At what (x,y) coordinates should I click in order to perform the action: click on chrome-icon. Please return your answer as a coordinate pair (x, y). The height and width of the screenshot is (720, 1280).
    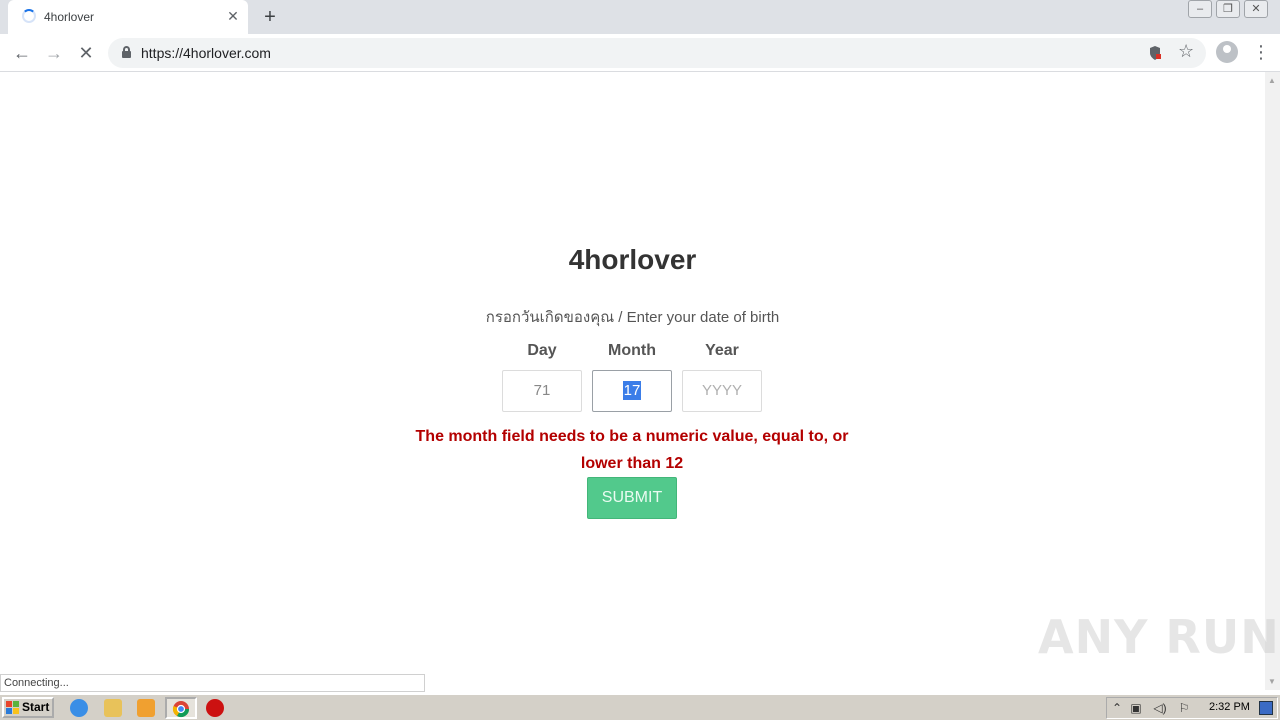
    Looking at the image, I should click on (181, 709).